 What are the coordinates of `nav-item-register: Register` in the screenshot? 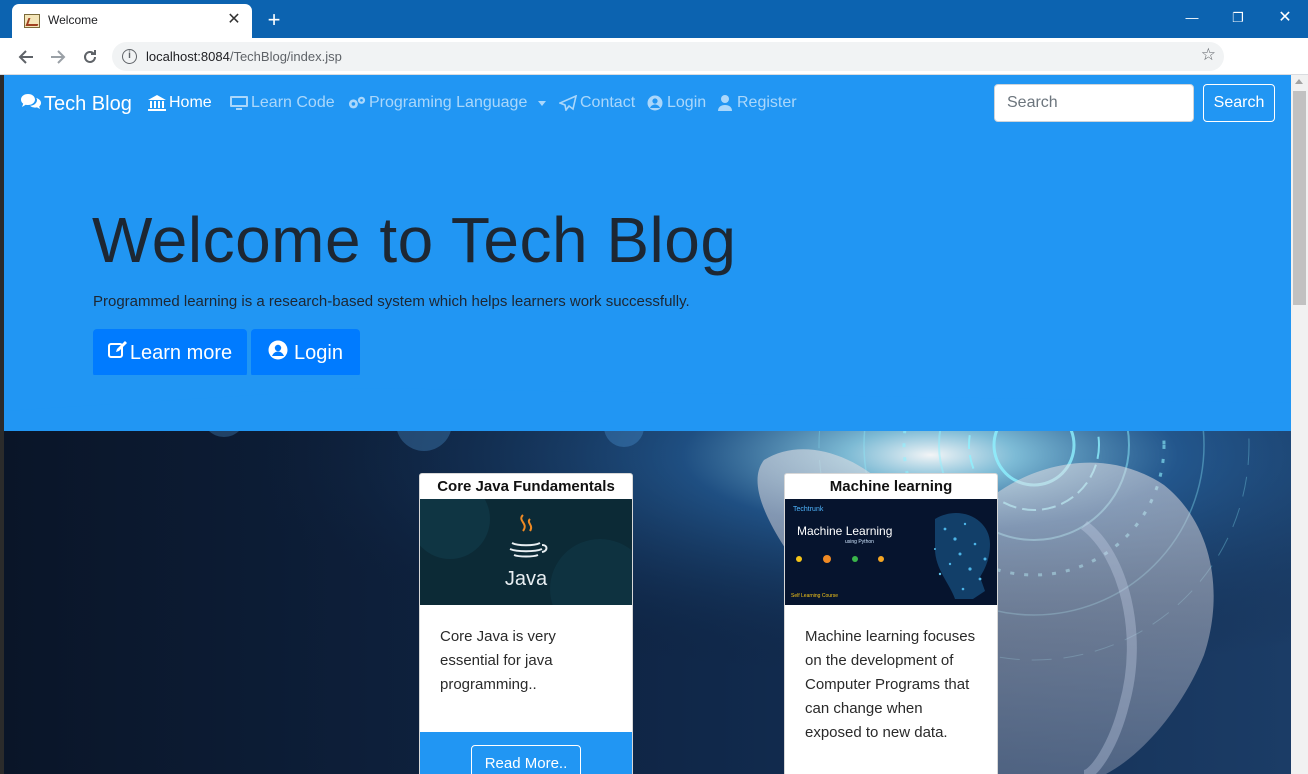 It's located at (756, 103).